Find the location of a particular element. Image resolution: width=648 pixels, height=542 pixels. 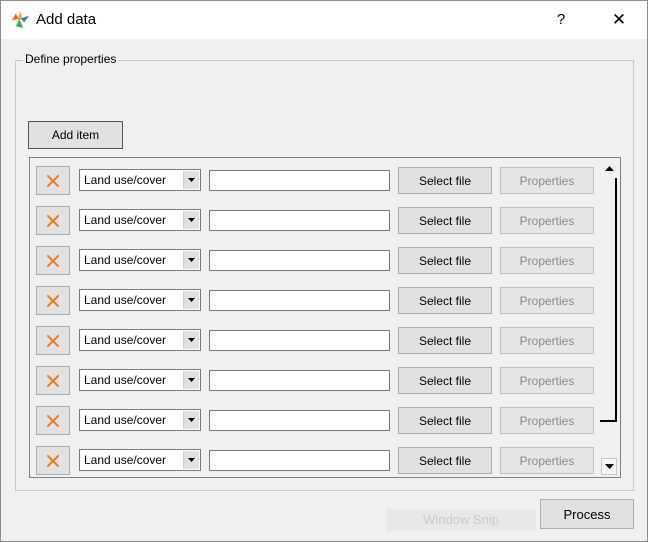

window-title: Add data is located at coordinates (66, 19).